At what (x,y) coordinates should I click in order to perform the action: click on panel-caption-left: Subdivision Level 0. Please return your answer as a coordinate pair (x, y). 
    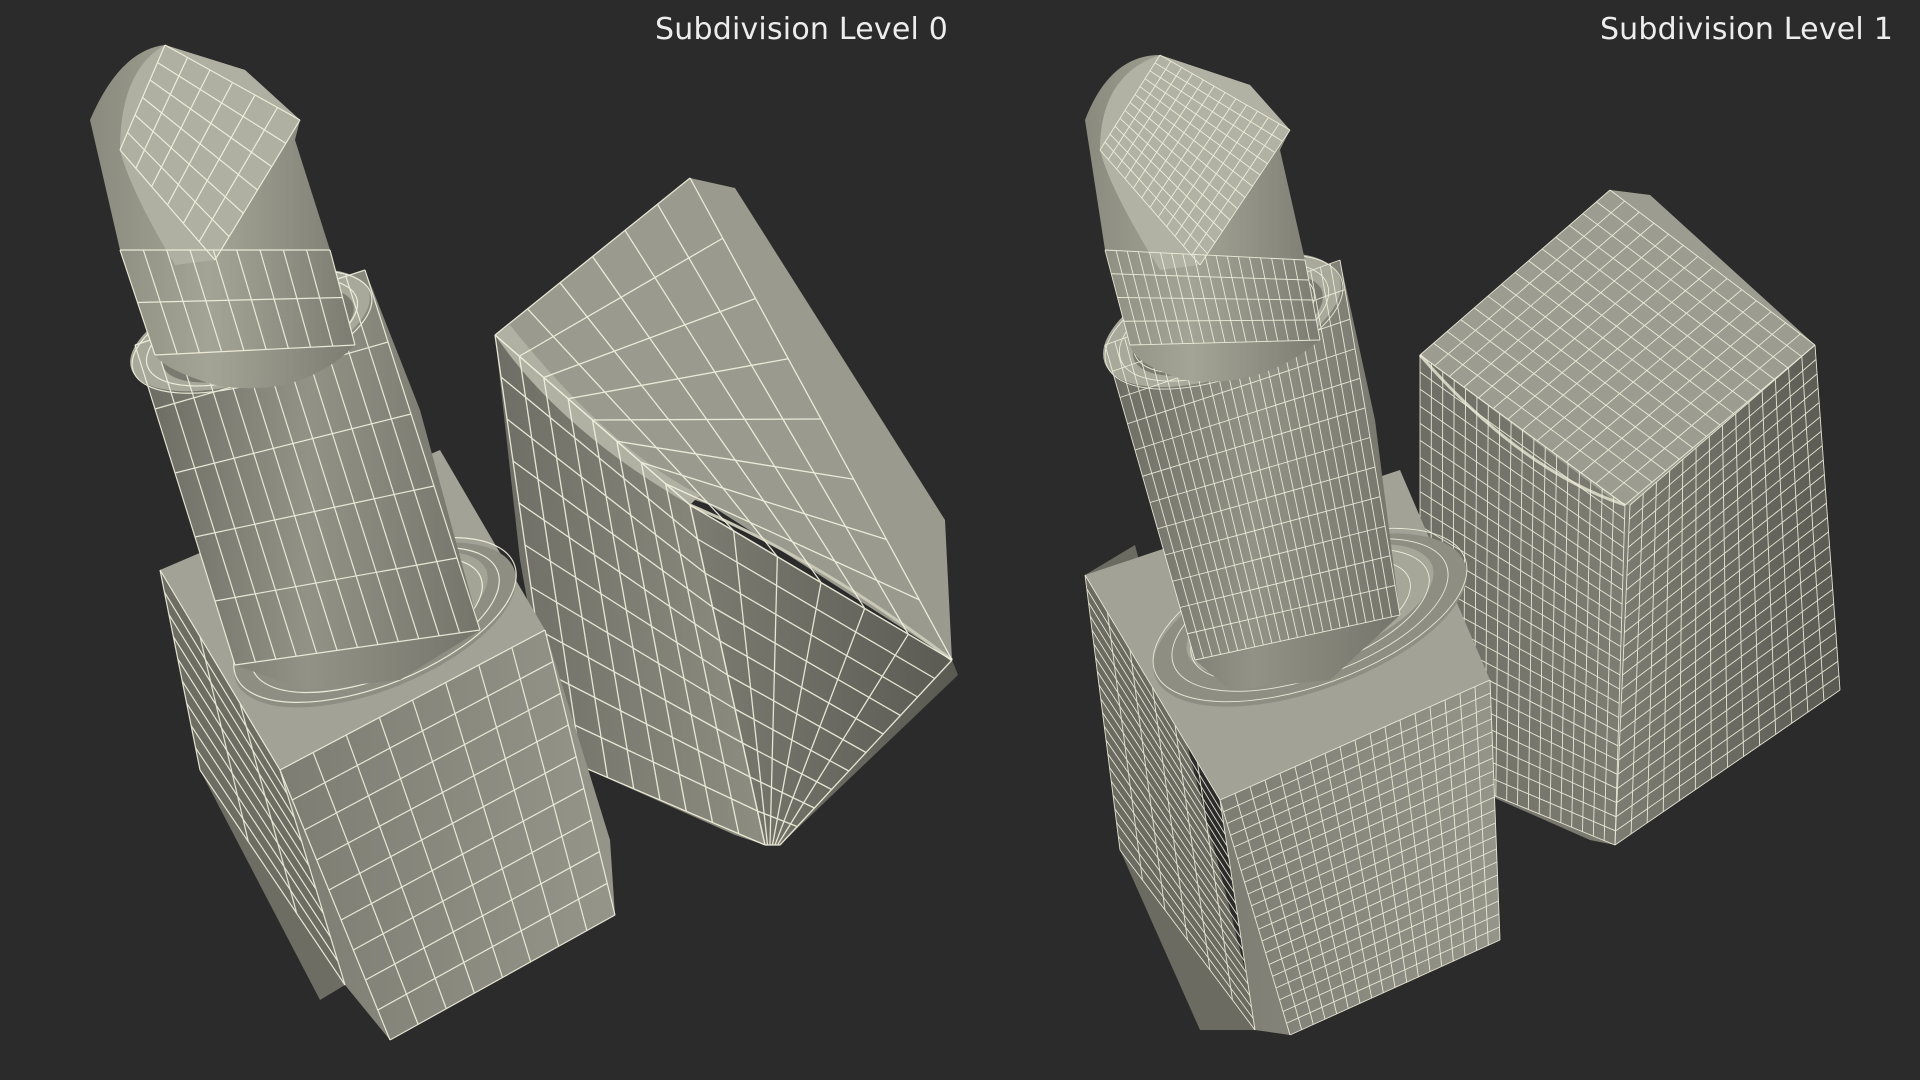
    Looking at the image, I should click on (802, 29).